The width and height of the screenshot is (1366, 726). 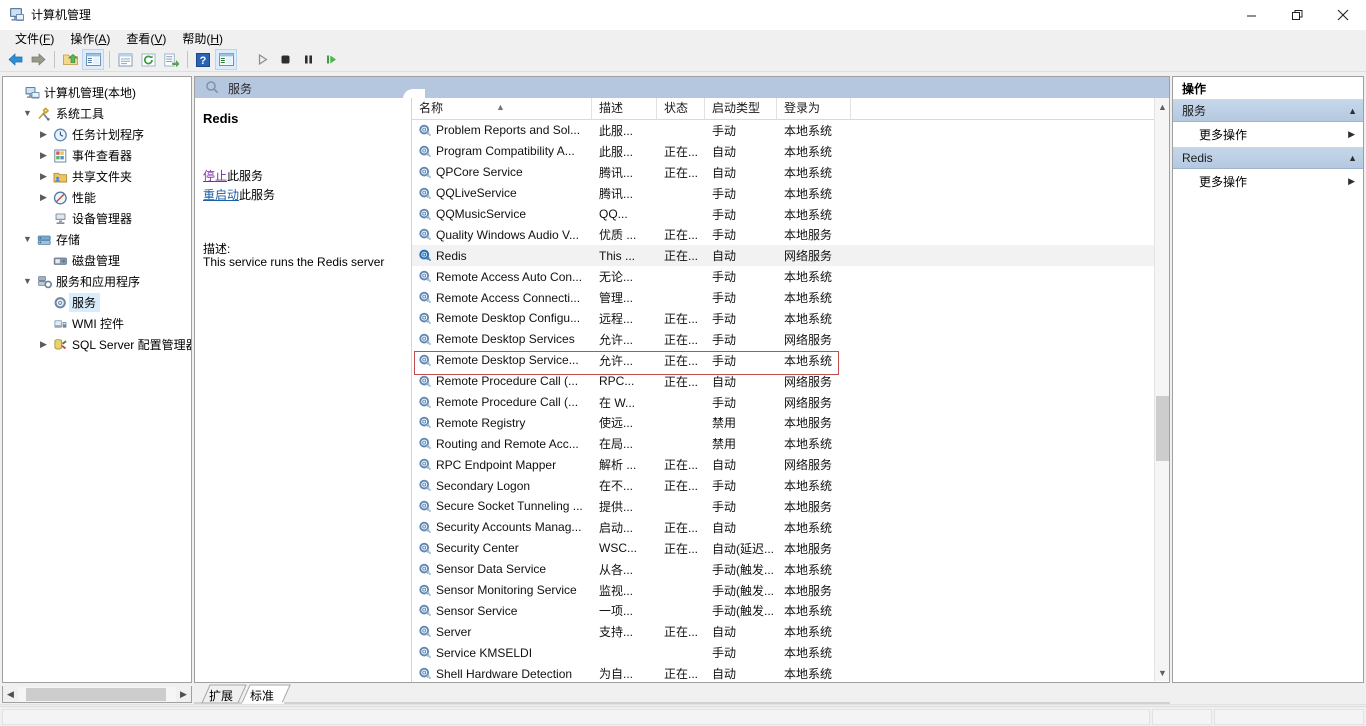 I want to click on table-row: Secondary Logon 在不... 正在... 手动 本地系统, so click(x=783, y=485).